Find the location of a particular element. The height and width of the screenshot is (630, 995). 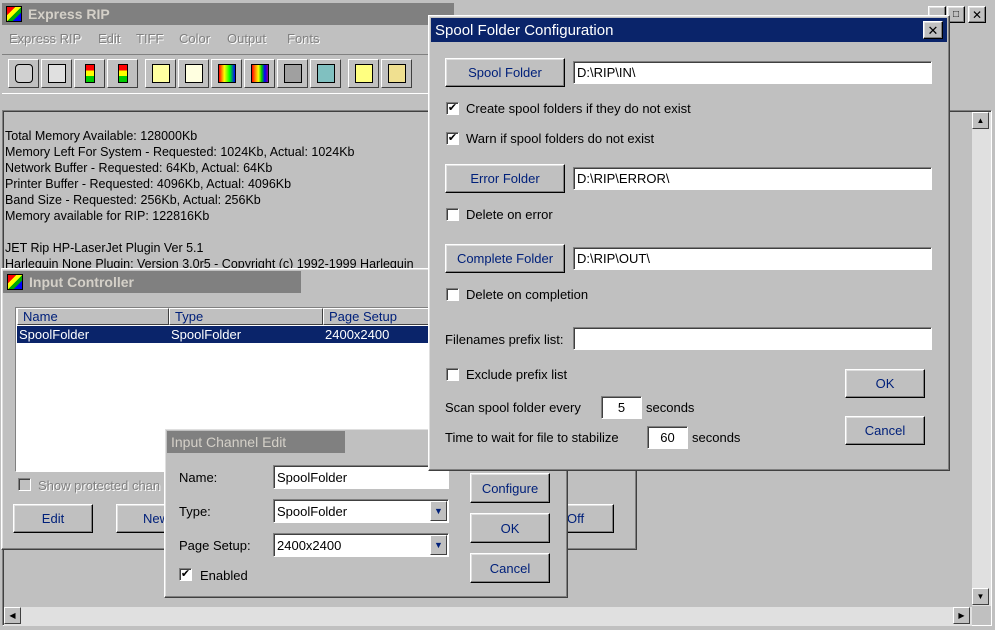

close-main-button: ✕ is located at coordinates (977, 14).